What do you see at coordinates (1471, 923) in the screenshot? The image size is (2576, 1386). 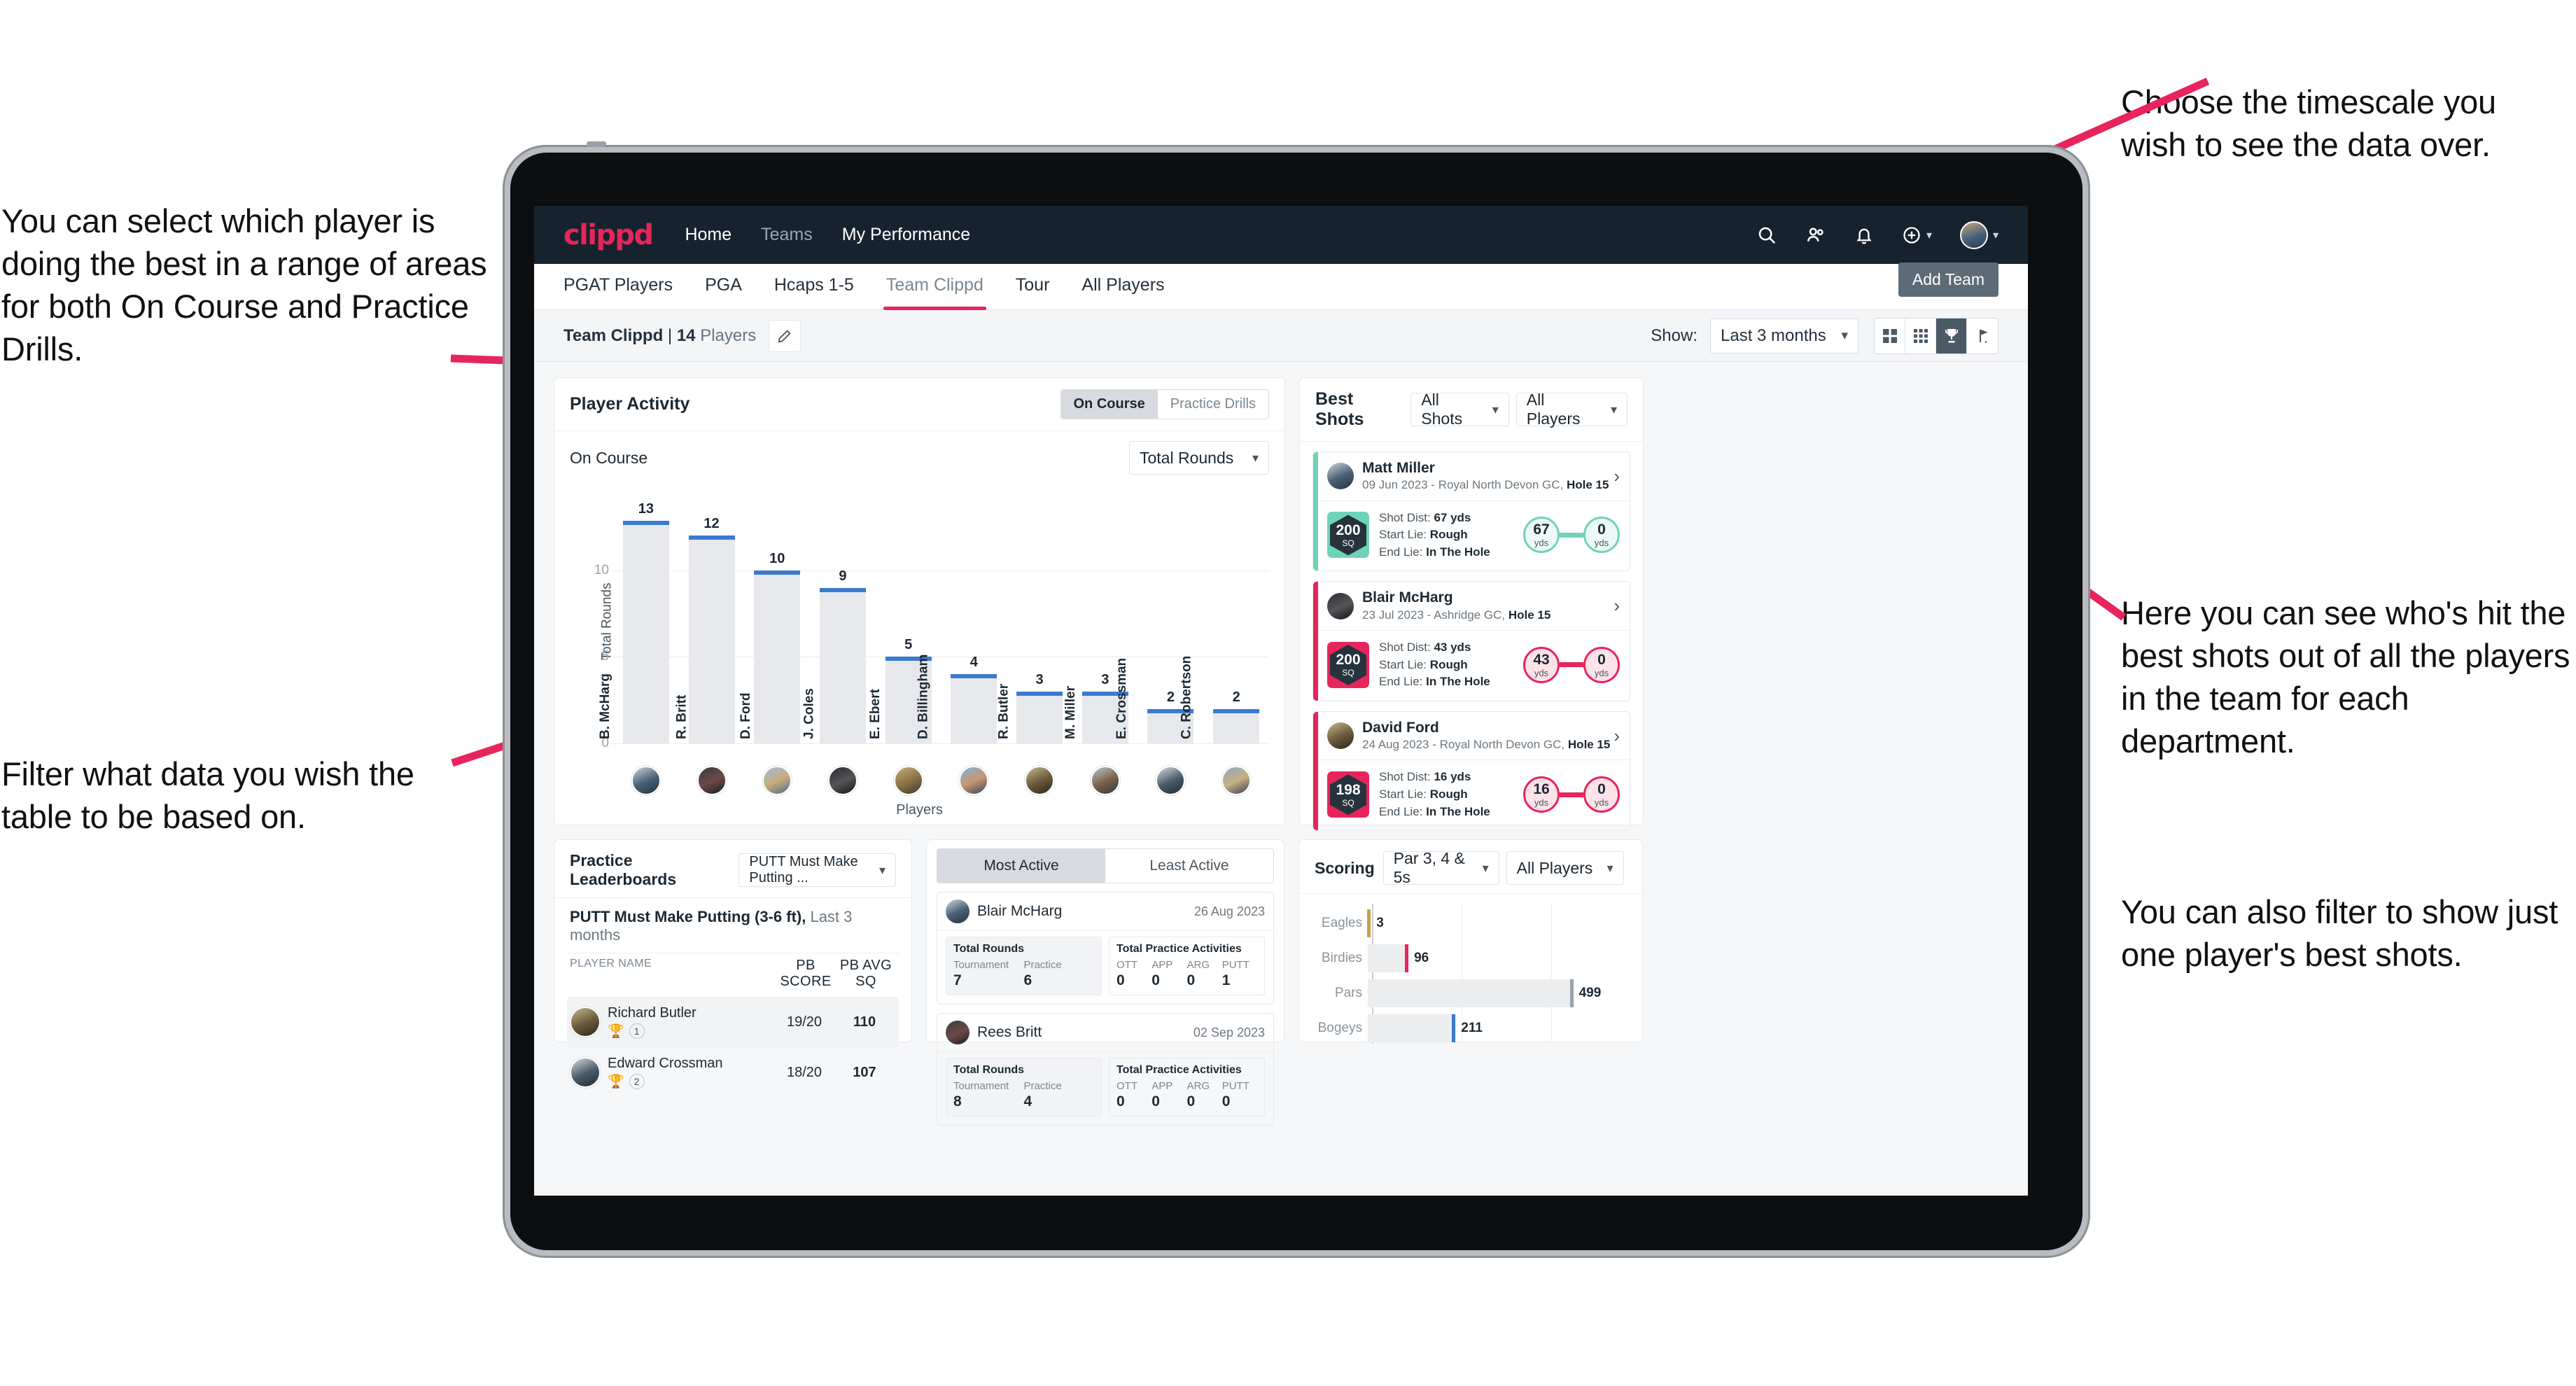 I see `scoring-bar-row: Eagles 3` at bounding box center [1471, 923].